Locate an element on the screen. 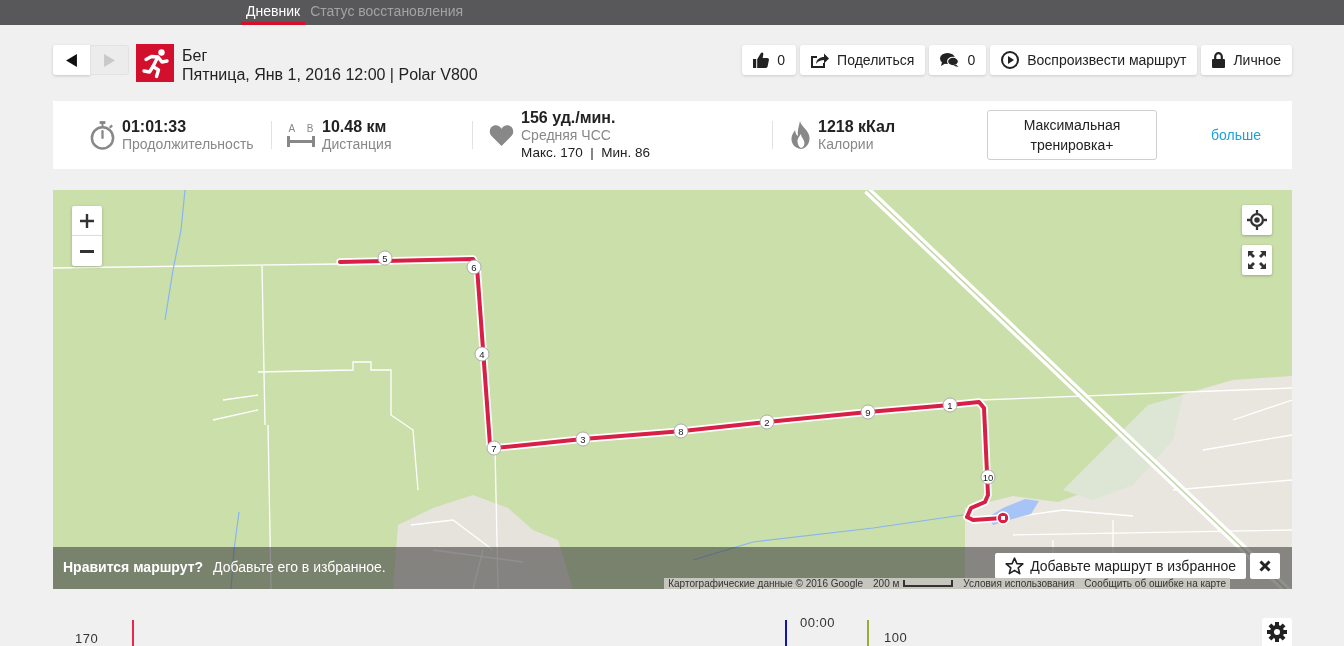 This screenshot has height=646, width=1344. caret-left-icon is located at coordinates (71, 60).